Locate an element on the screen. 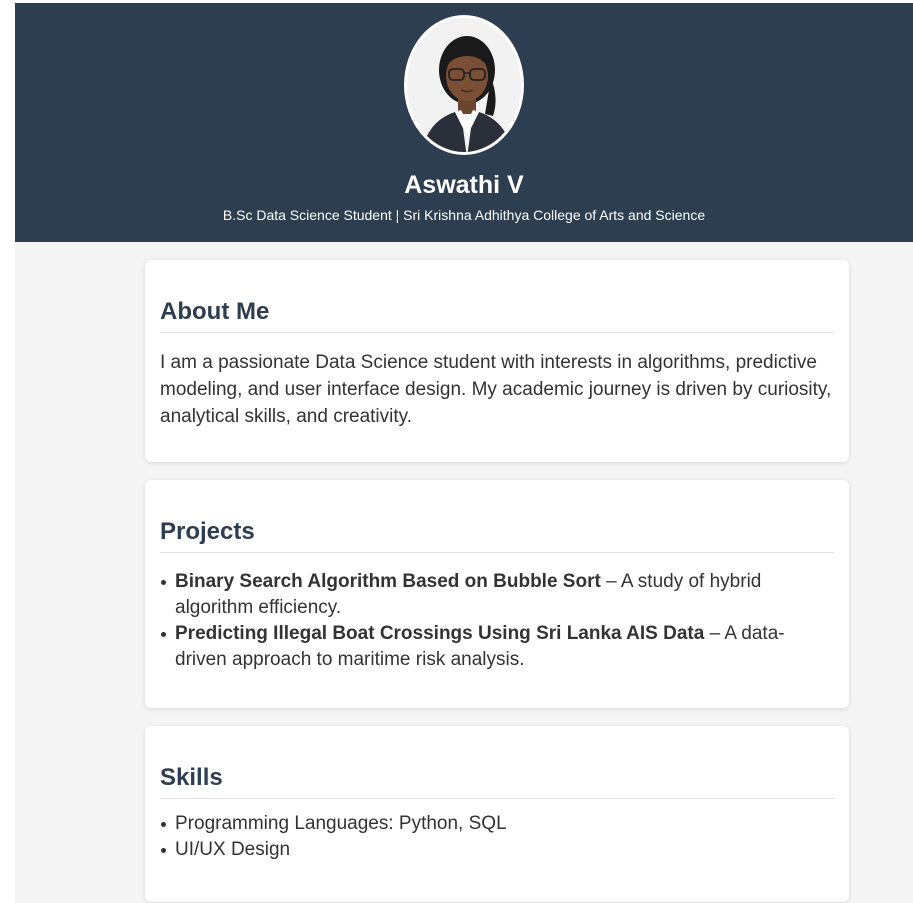  skills-title: Skills is located at coordinates (497, 781).